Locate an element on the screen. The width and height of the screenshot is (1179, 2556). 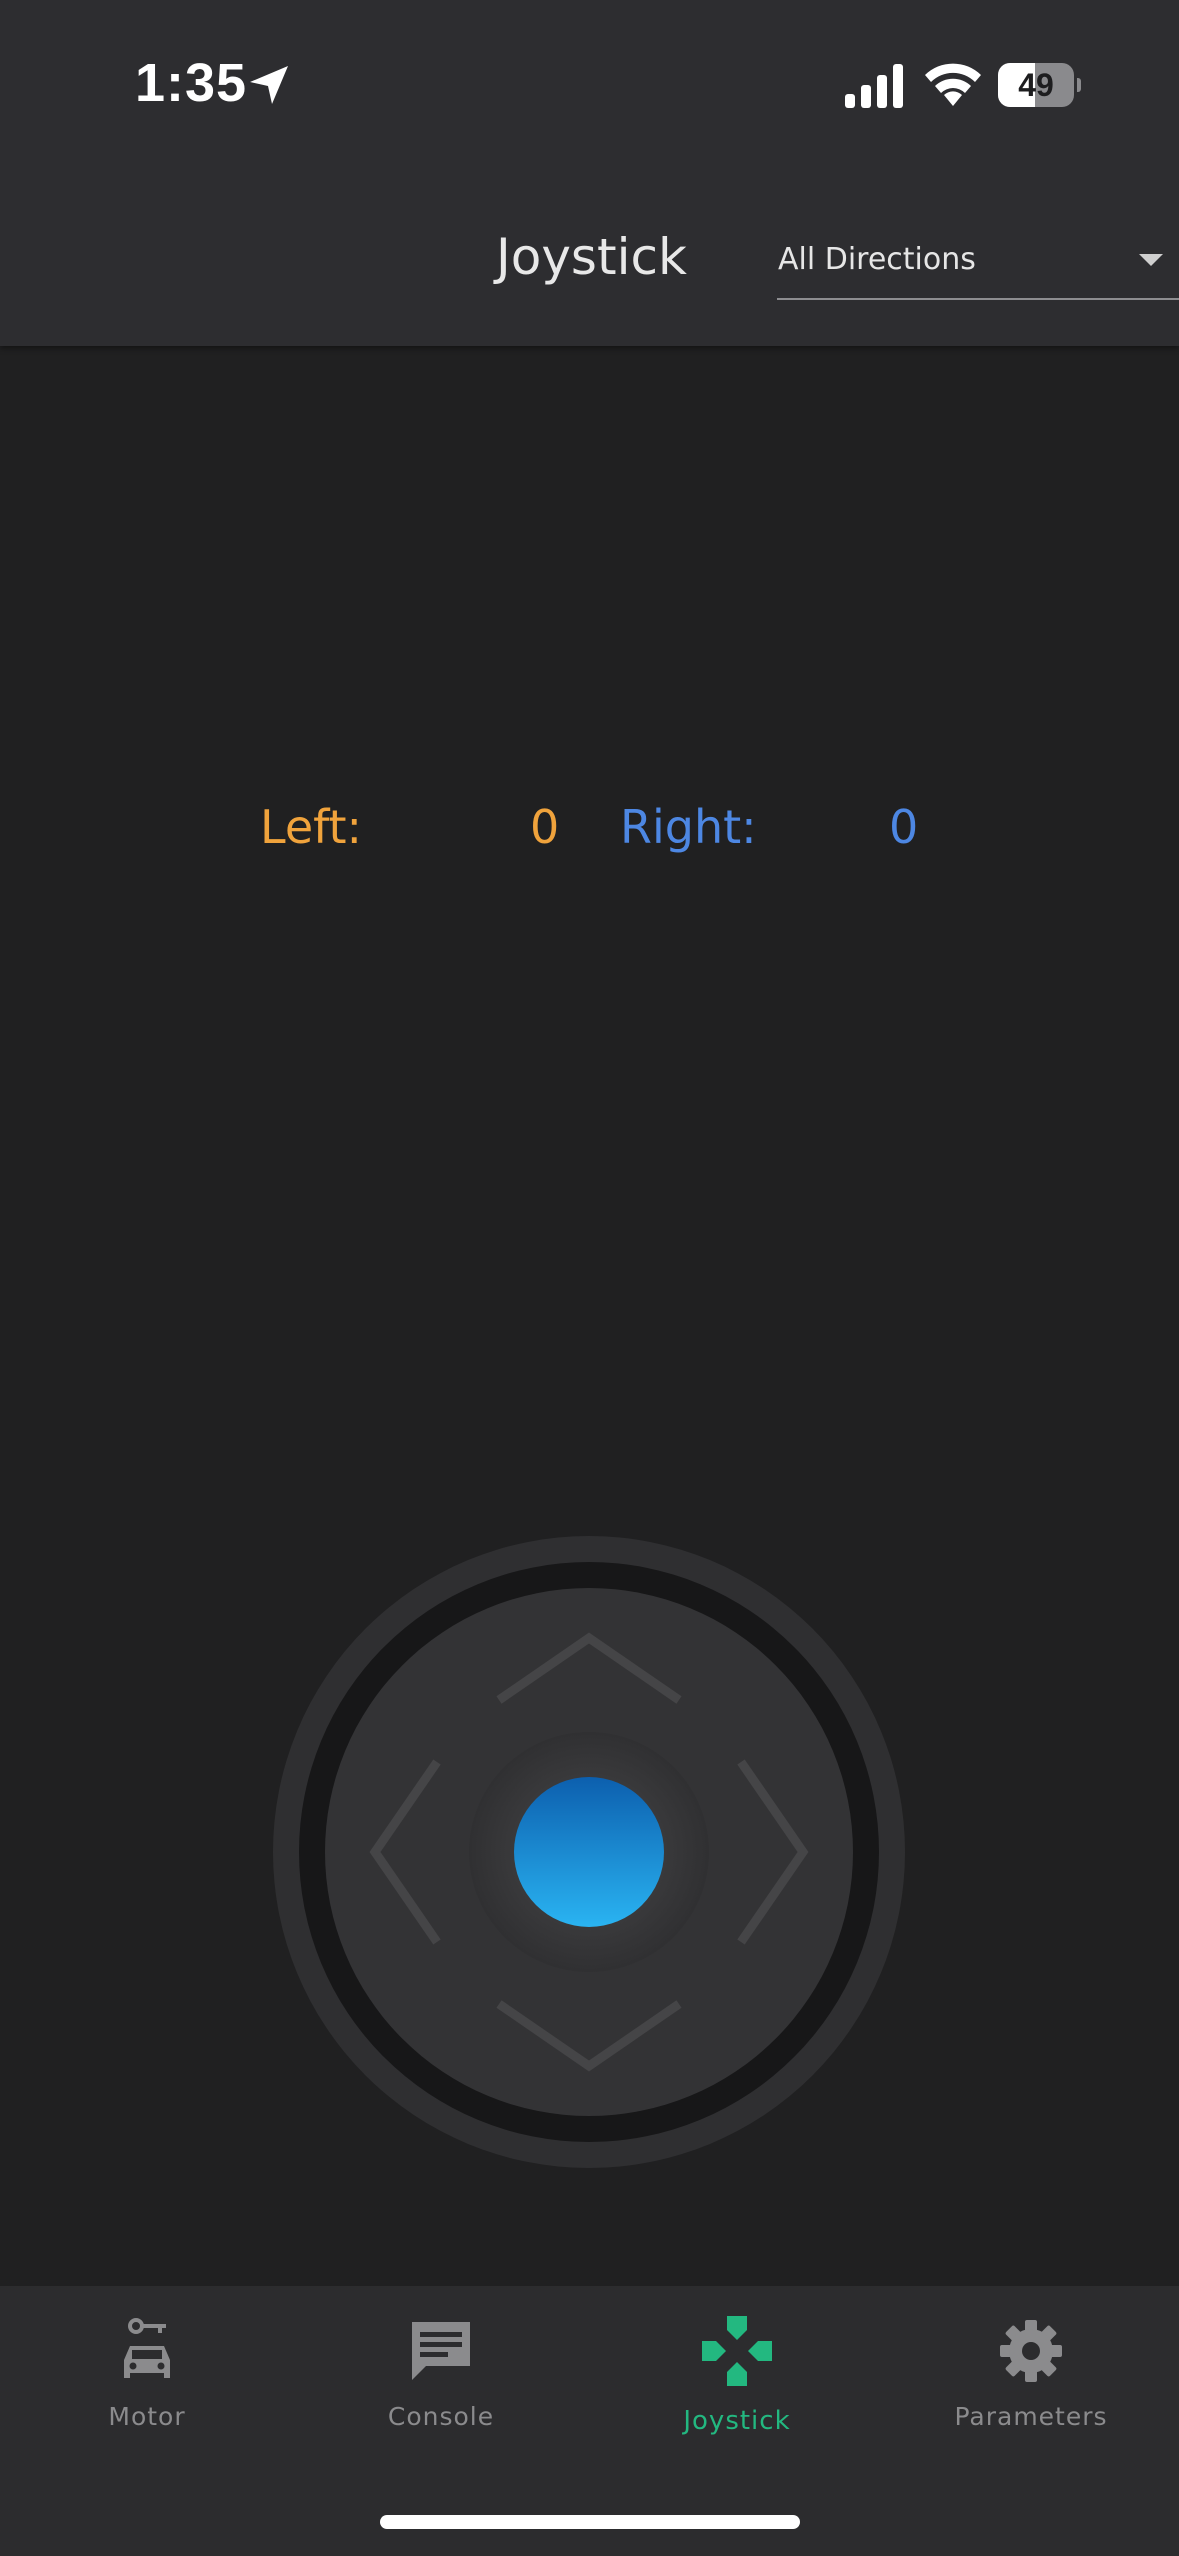
tab-console-label: Console is located at coordinates (441, 2416).